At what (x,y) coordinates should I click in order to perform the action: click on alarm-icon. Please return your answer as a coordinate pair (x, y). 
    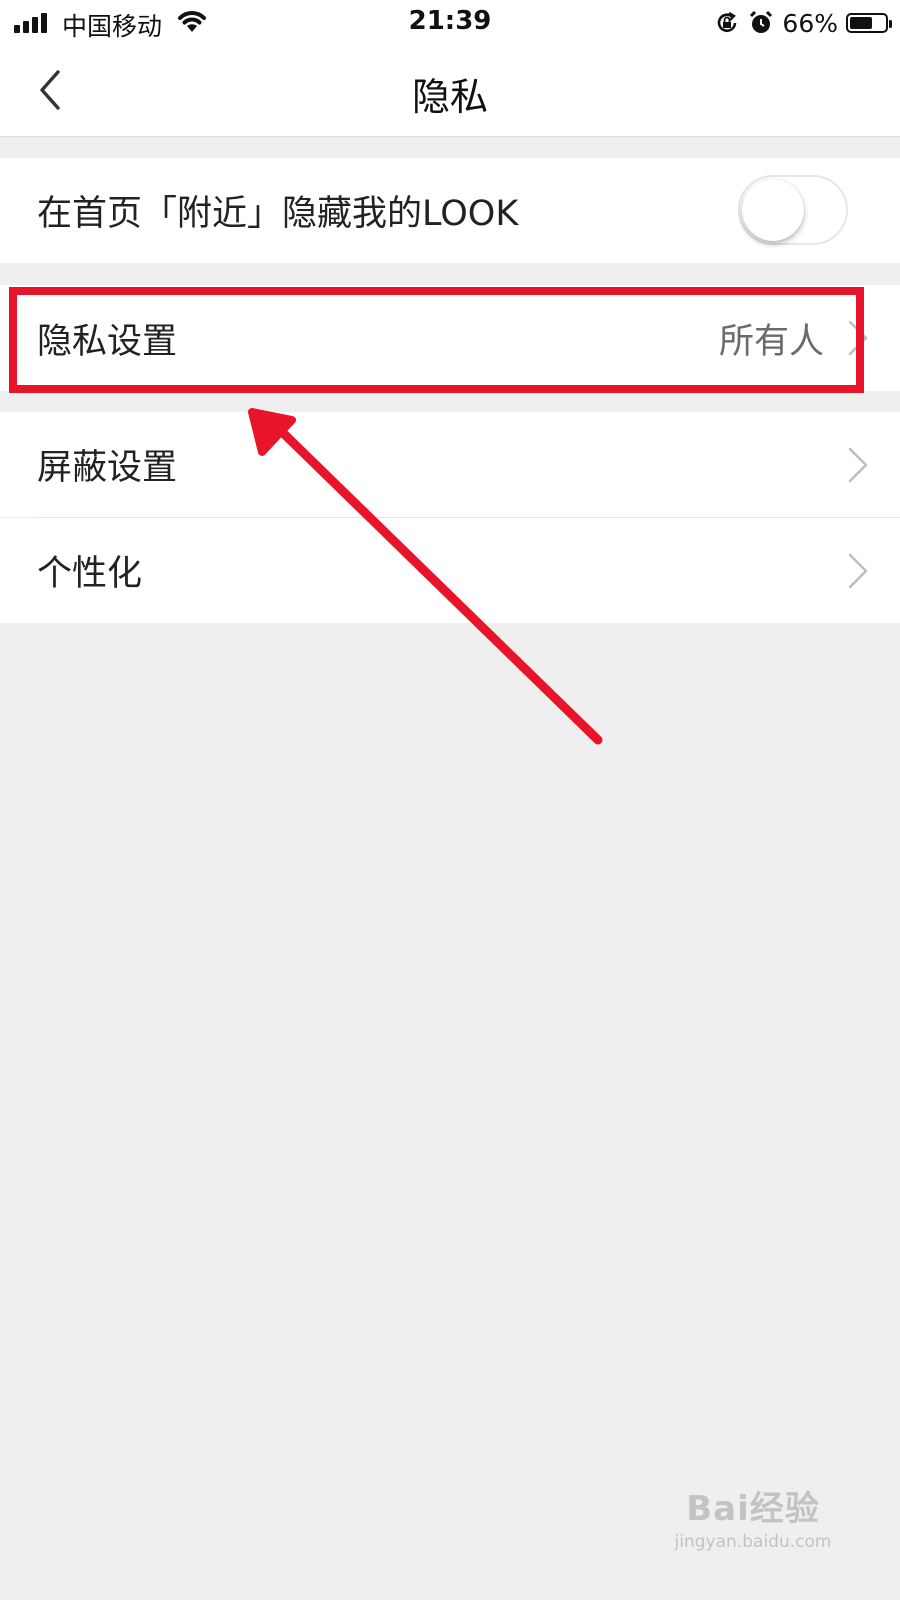
    Looking at the image, I should click on (761, 21).